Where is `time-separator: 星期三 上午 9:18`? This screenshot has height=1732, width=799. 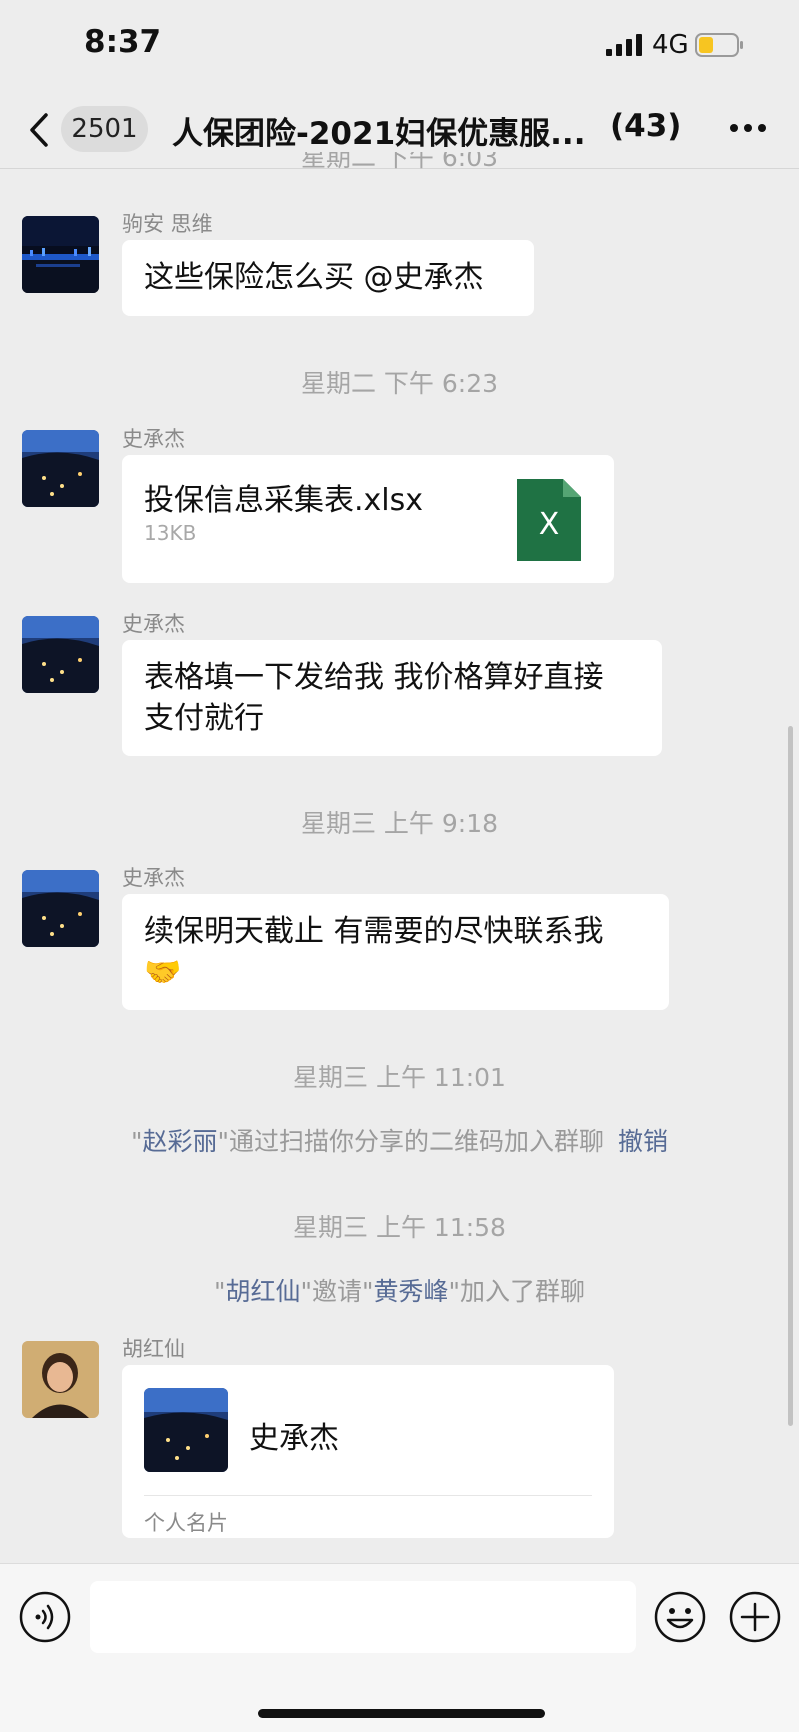 time-separator: 星期三 上午 9:18 is located at coordinates (399, 823).